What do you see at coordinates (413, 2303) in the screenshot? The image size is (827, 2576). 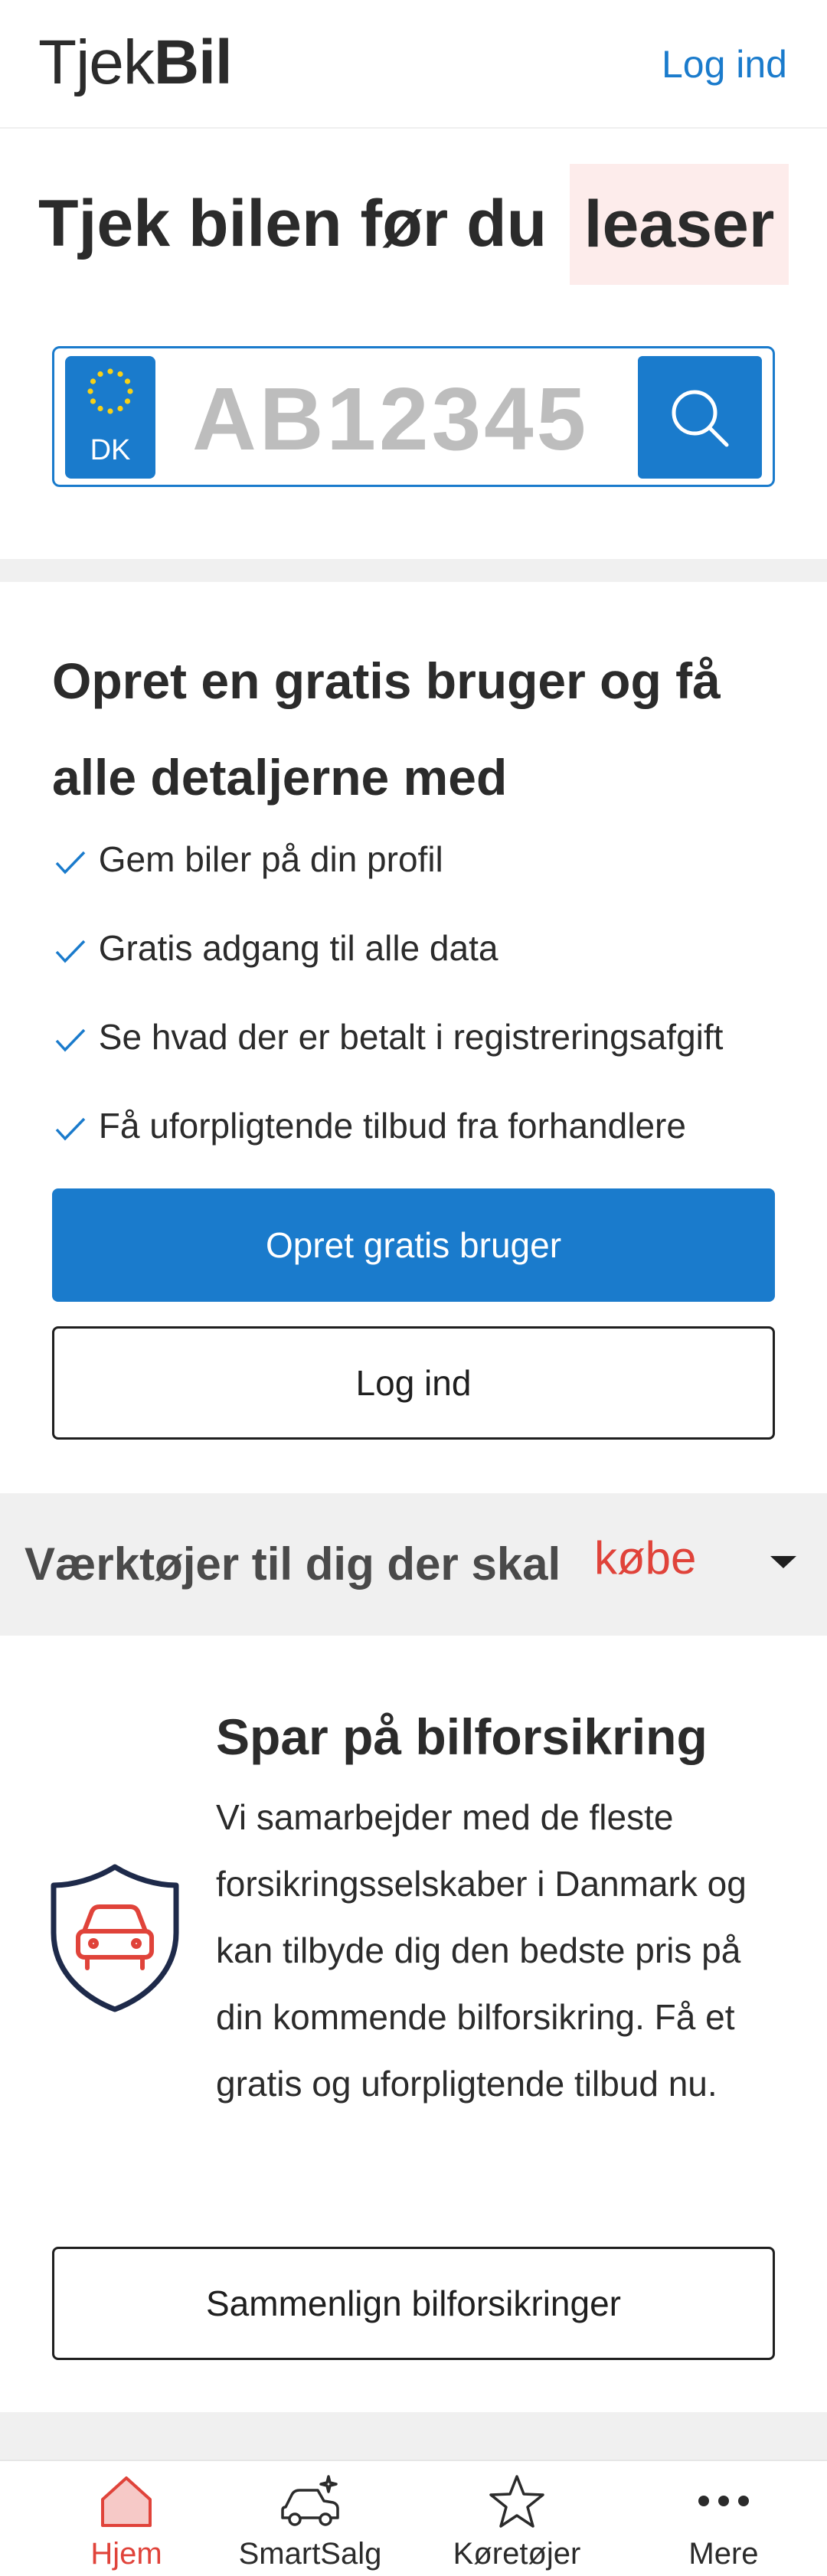 I see `compare-insurance-button: Sammenlign bilforsikringer` at bounding box center [413, 2303].